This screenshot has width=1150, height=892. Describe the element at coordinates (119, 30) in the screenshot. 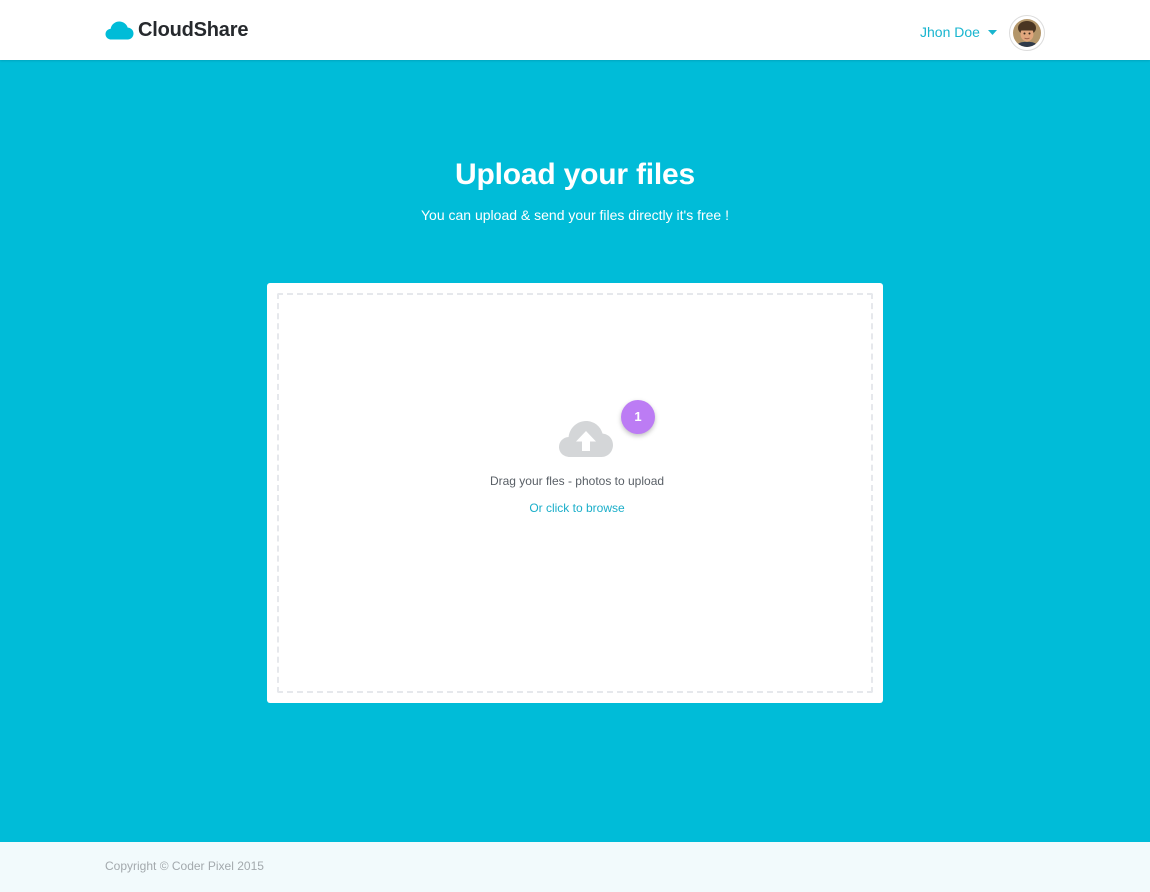

I see `cloud-icon` at that location.